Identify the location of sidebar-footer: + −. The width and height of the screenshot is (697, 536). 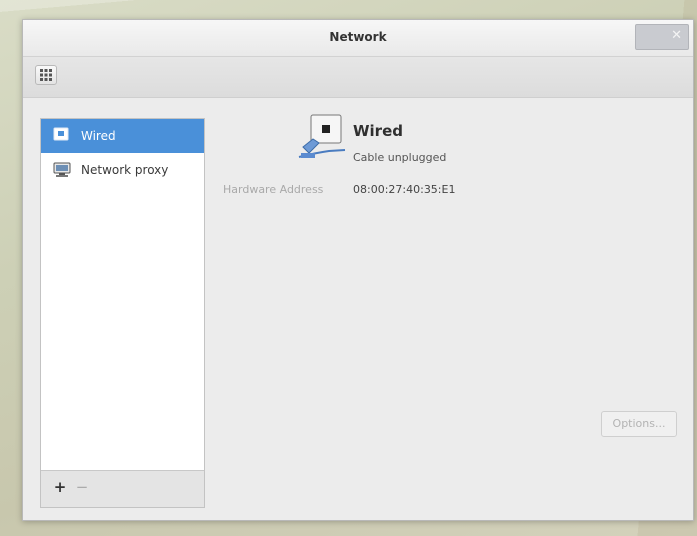
(122, 488).